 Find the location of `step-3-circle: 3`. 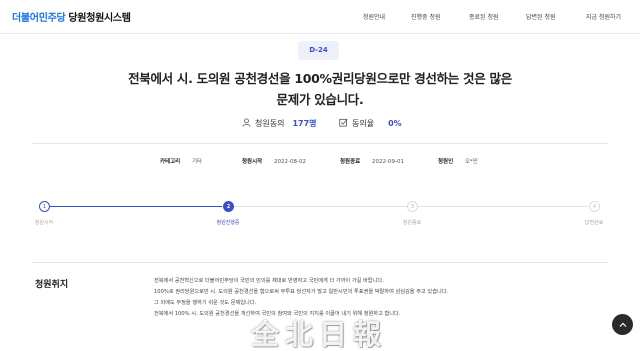

step-3-circle: 3 is located at coordinates (412, 206).